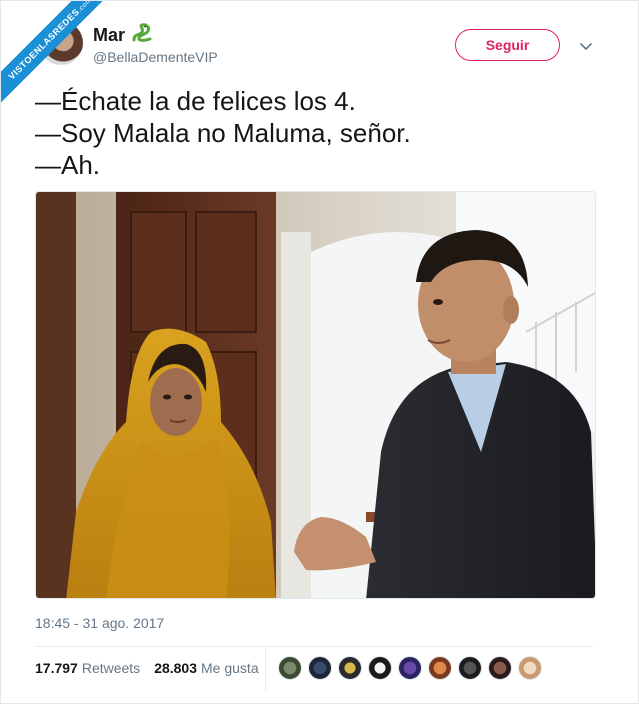 The width and height of the screenshot is (639, 704). I want to click on watermark: VISTOENLASREDES.com, so click(71, 71).